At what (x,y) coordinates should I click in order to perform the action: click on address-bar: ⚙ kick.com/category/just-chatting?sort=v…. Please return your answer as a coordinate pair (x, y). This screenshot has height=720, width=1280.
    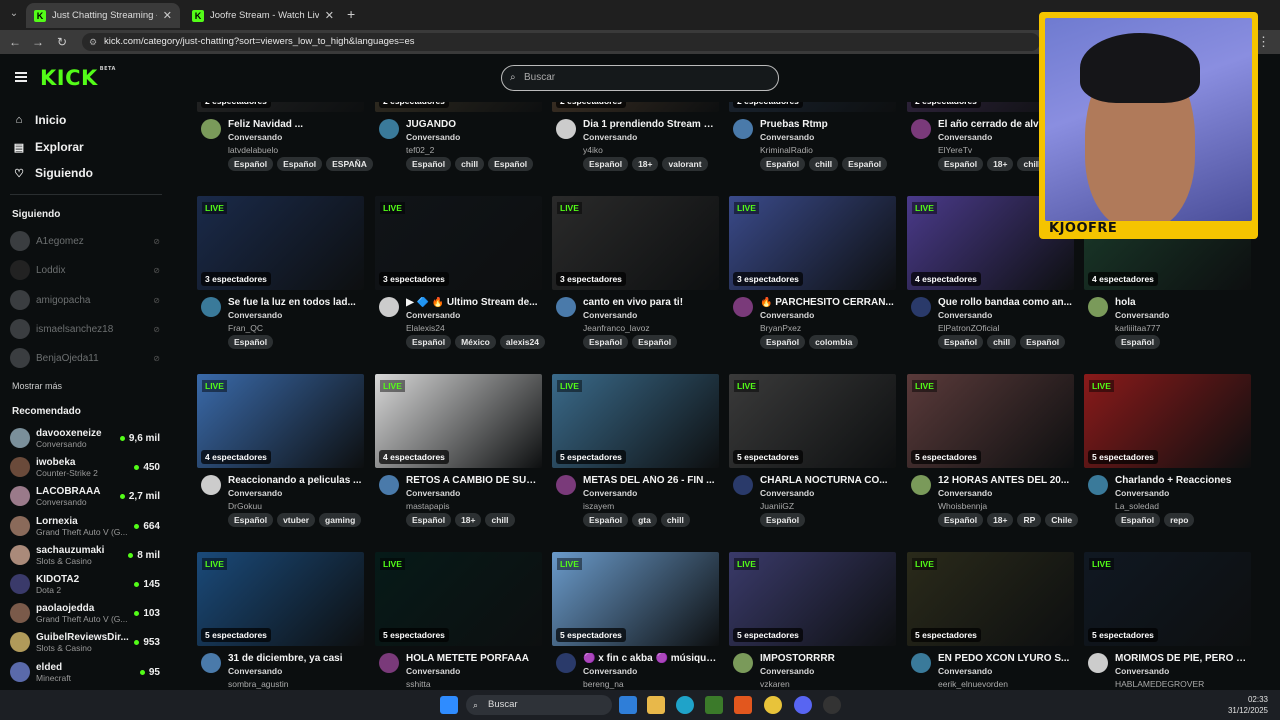
    Looking at the image, I should click on (561, 42).